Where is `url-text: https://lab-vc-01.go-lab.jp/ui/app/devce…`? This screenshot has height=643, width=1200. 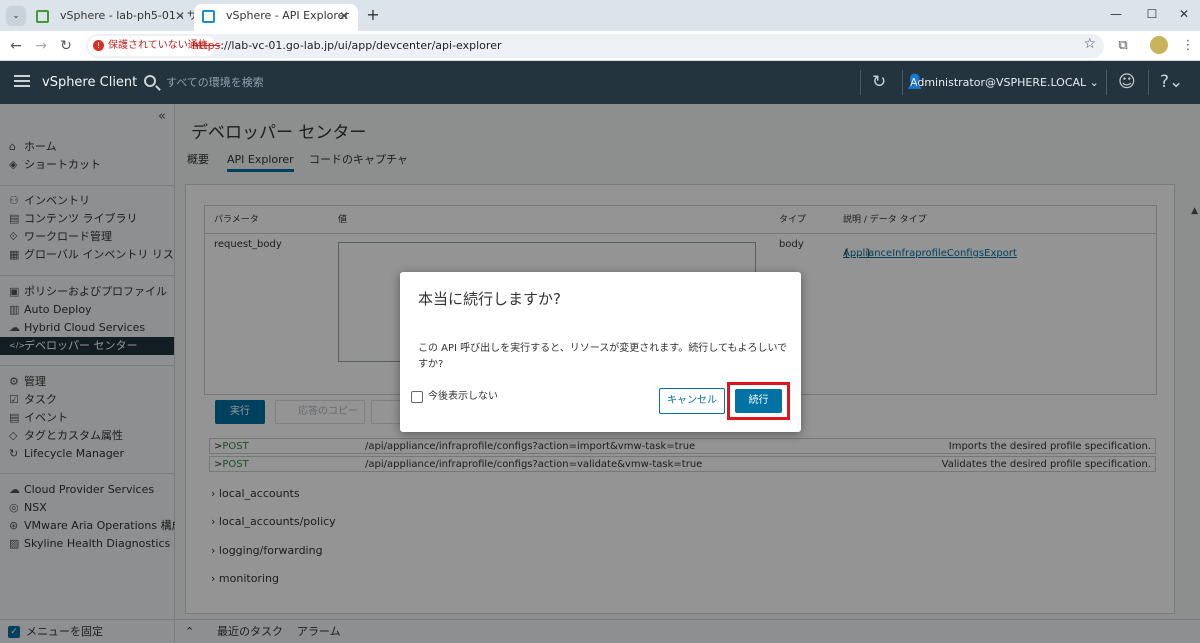 url-text: https://lab-vc-01.go-lab.jp/ui/app/devce… is located at coordinates (346, 46).